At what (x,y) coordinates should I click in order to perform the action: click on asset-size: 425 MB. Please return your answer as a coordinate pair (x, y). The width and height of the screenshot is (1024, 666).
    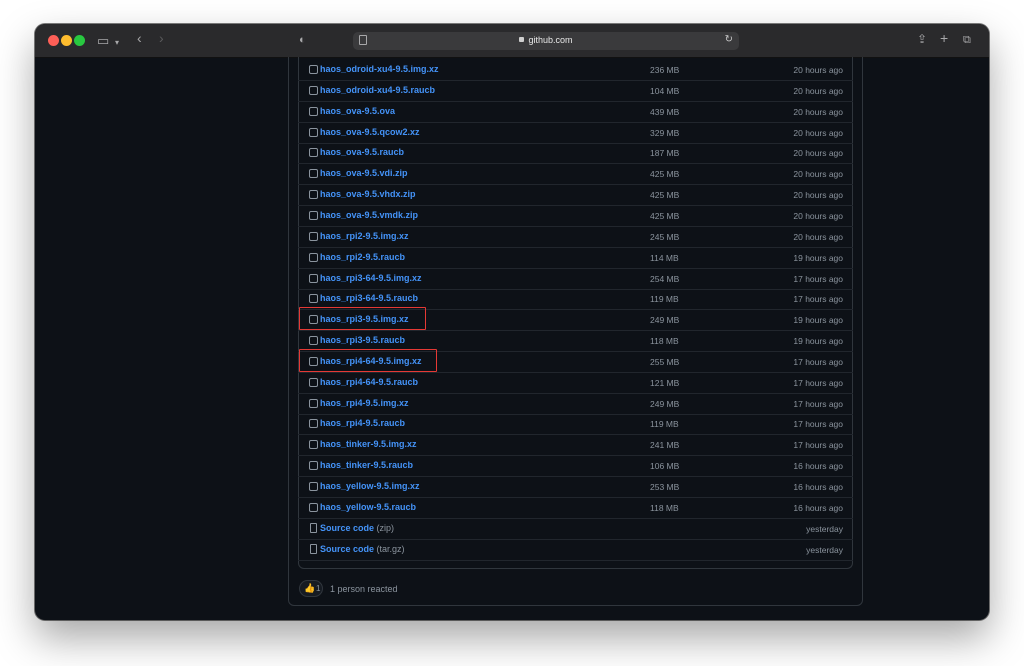
    Looking at the image, I should click on (665, 195).